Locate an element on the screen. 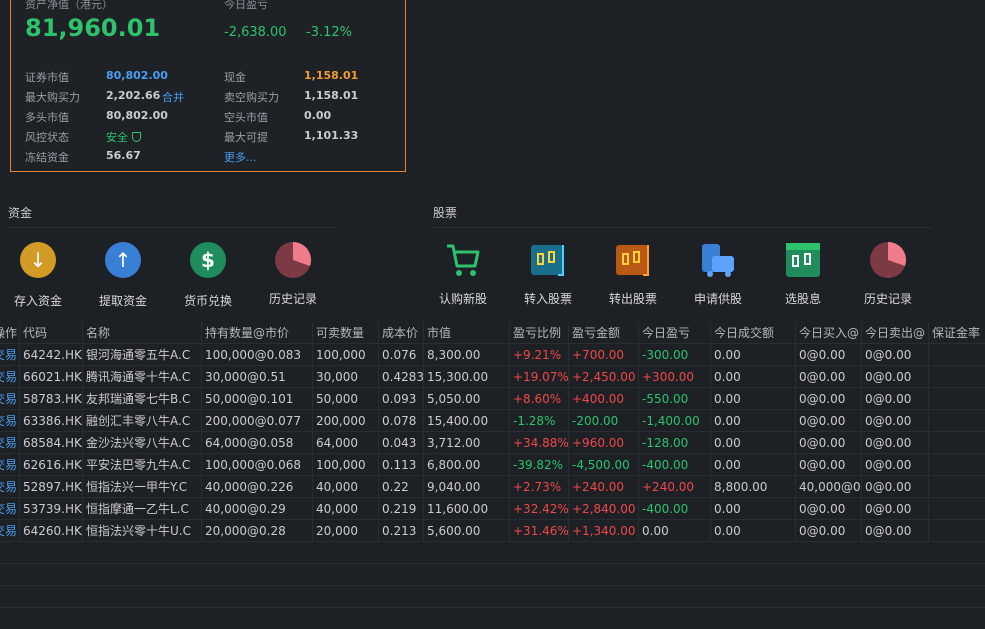  header-today-buy-col: 今日买入@ is located at coordinates (829, 333).